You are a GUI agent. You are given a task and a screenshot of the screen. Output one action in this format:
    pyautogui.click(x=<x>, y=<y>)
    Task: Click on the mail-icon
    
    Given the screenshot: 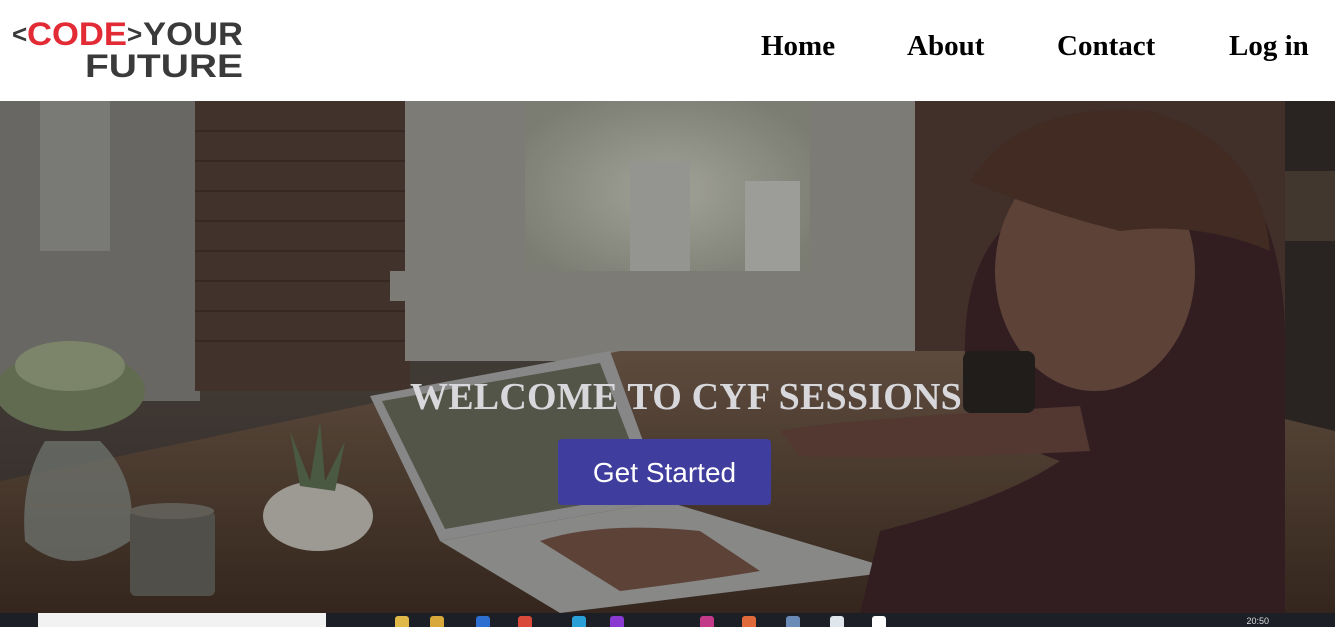 What is the action you would take?
    pyautogui.click(x=483, y=621)
    